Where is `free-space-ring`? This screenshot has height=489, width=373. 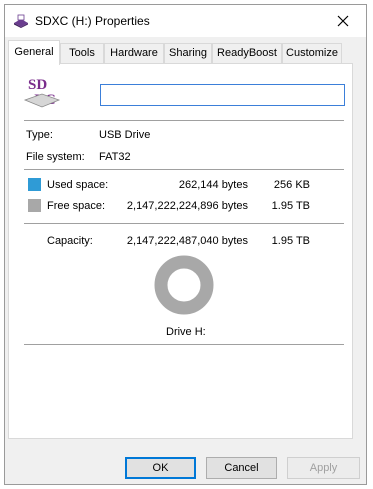 free-space-ring is located at coordinates (184, 285).